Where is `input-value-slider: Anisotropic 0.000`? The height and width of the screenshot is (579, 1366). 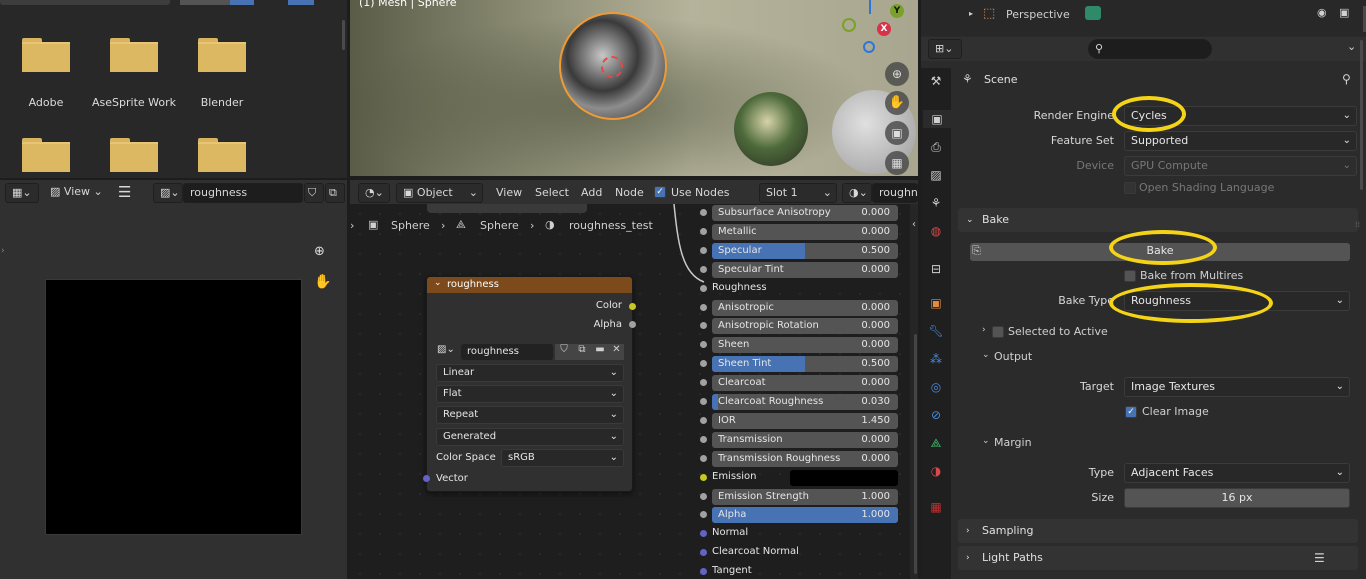 input-value-slider: Anisotropic 0.000 is located at coordinates (805, 307).